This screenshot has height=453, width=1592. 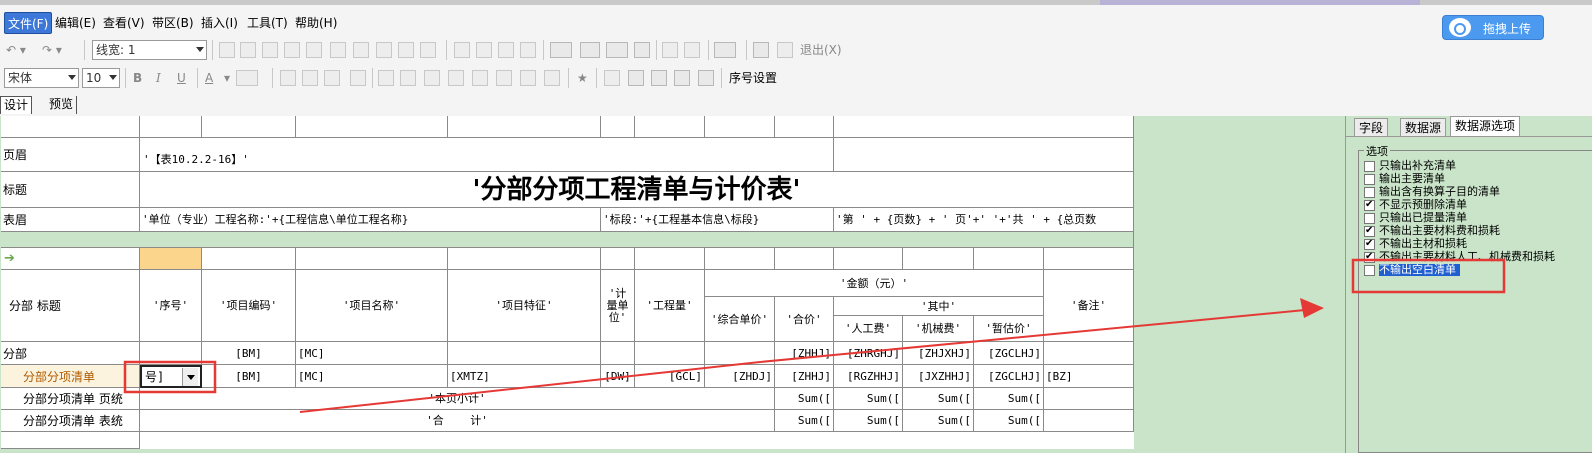 What do you see at coordinates (1428, 276) in the screenshot?
I see `annotation-highlight-option` at bounding box center [1428, 276].